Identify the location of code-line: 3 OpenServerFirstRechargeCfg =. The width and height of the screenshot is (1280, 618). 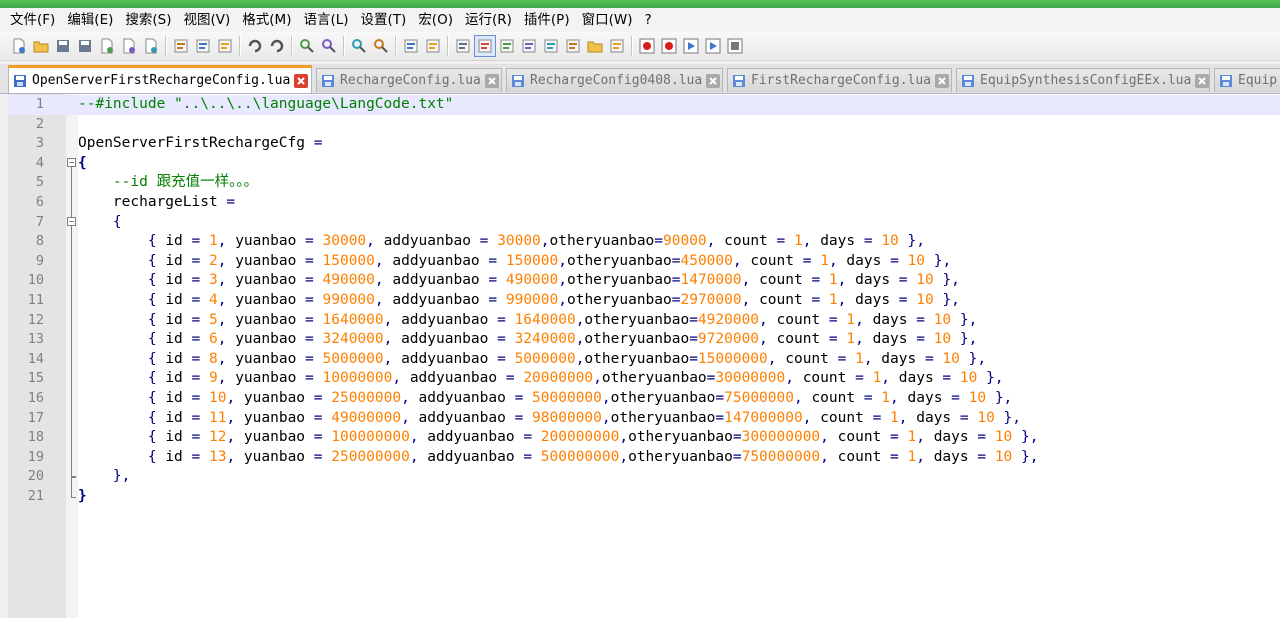
(644, 144).